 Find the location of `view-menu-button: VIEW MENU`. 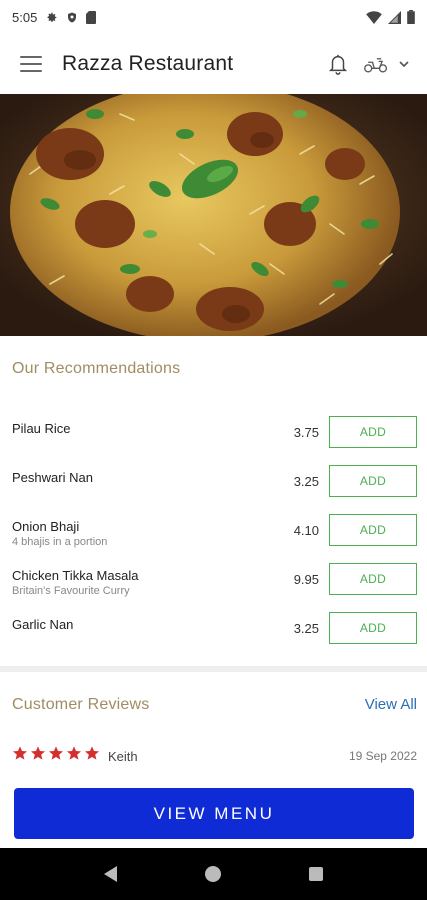

view-menu-button: VIEW MENU is located at coordinates (214, 813).